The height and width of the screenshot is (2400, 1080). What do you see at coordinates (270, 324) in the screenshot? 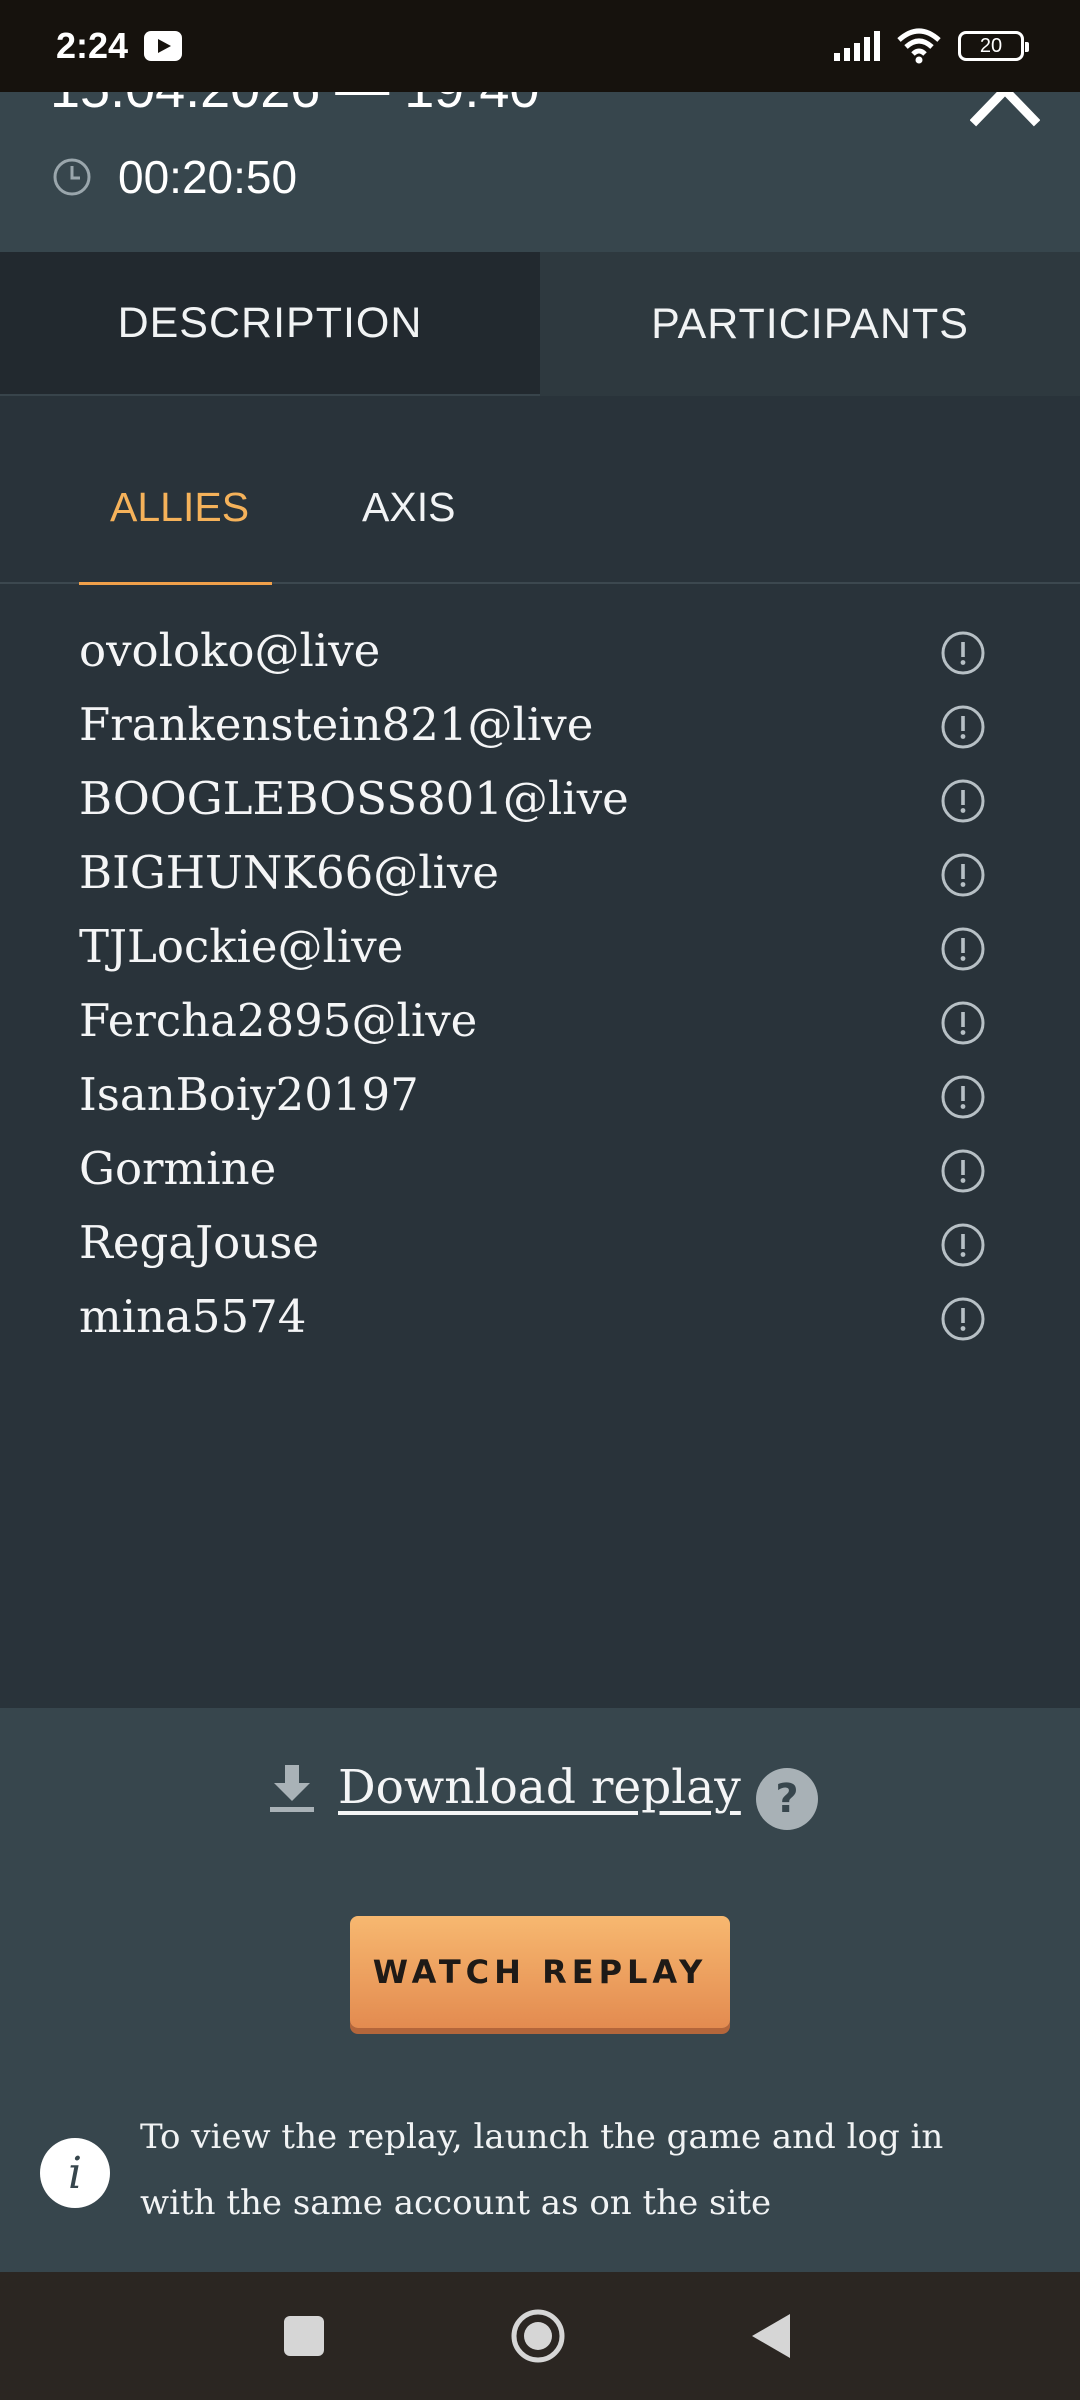
I see `tab-description: DESCRIPTION` at bounding box center [270, 324].